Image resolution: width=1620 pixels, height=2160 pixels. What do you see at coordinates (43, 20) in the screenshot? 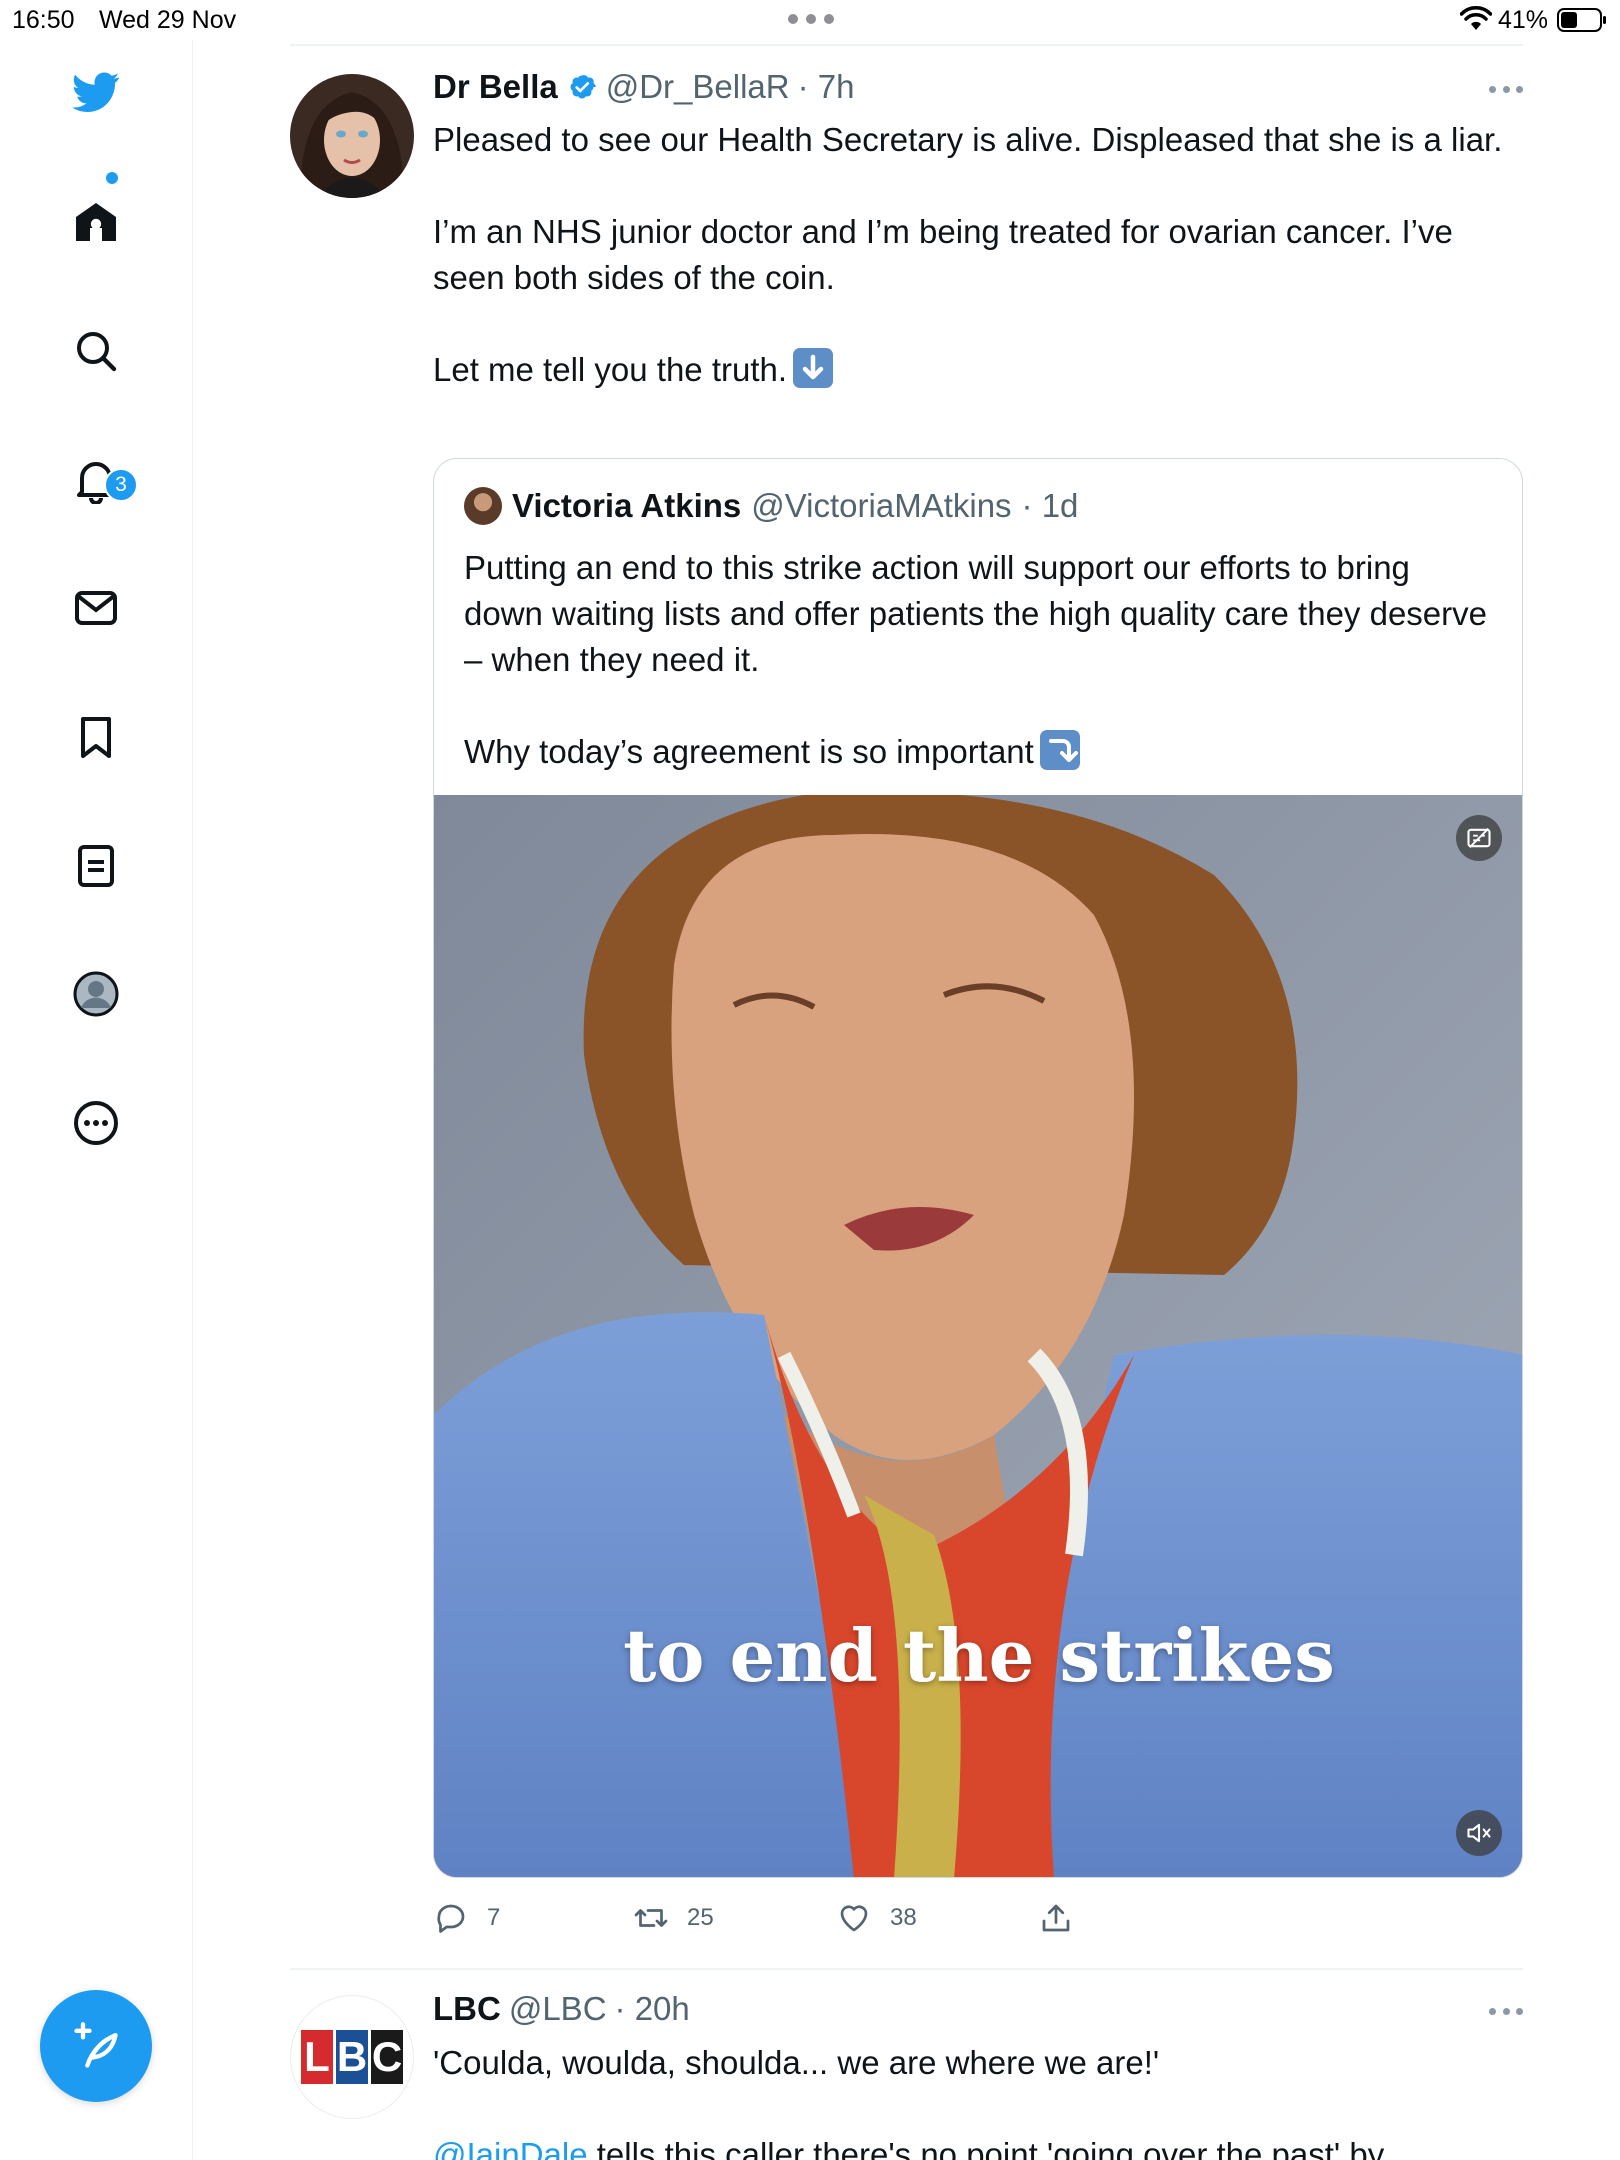
I see `status-time: 16:50` at bounding box center [43, 20].